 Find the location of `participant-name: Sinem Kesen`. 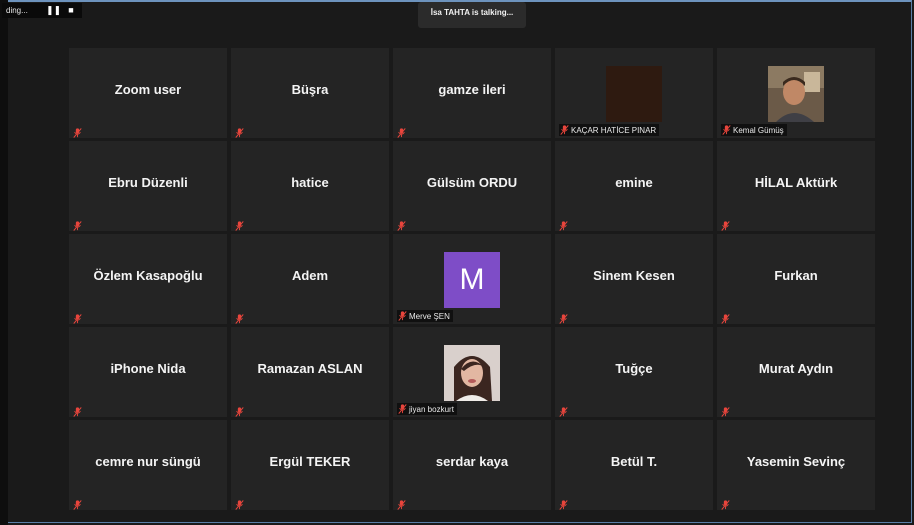

participant-name: Sinem Kesen is located at coordinates (634, 275).